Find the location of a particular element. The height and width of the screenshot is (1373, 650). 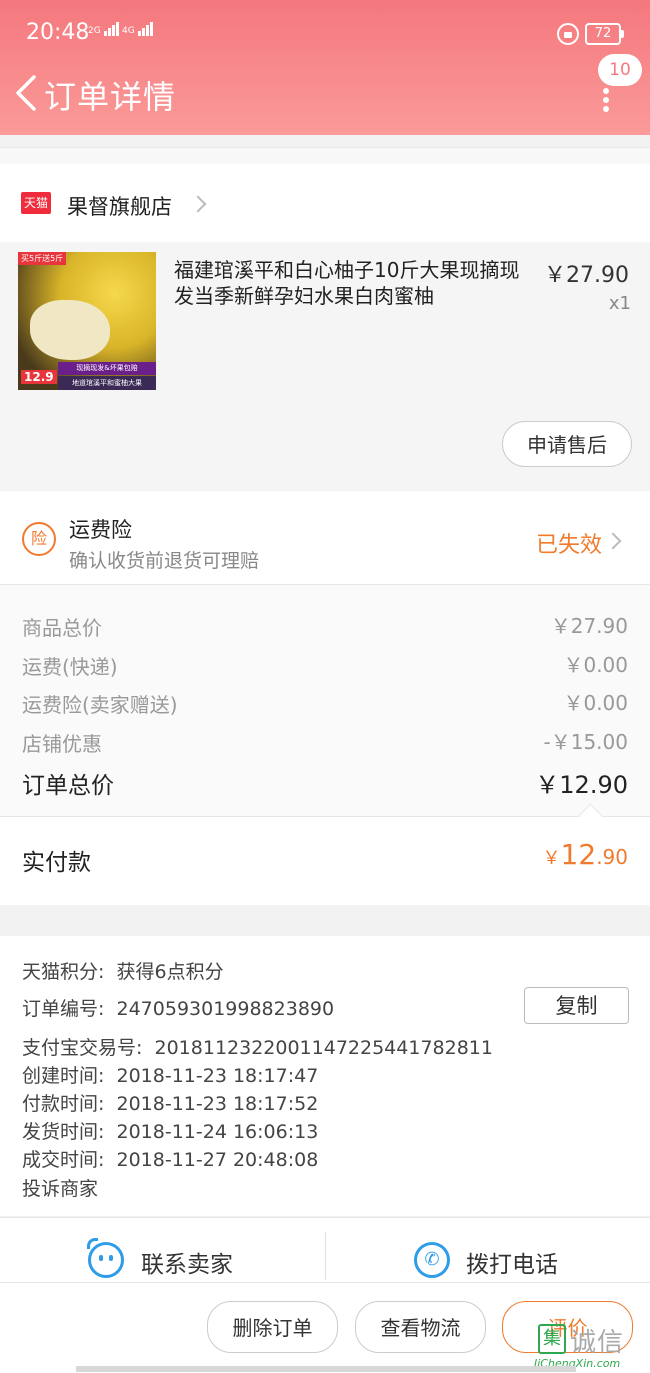

watermark-logo: 集 诚信 JiChengXin.com is located at coordinates (591, 1347).